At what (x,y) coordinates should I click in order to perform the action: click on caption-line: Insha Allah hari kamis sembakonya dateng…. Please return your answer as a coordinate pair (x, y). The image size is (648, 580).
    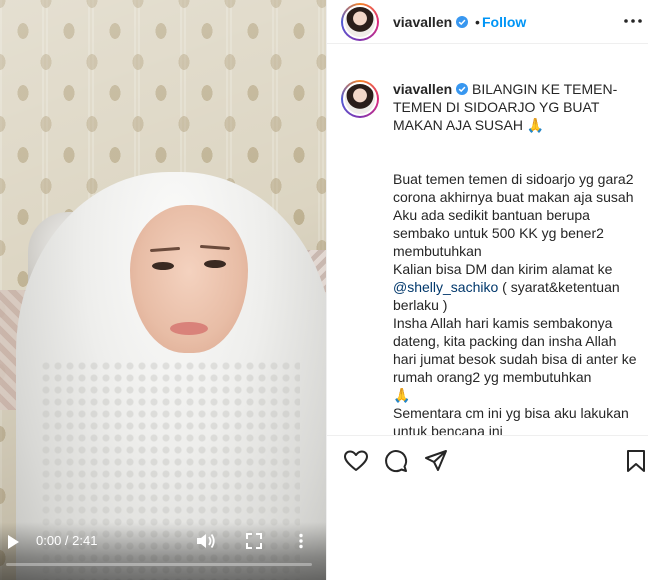
    Looking at the image, I should click on (515, 350).